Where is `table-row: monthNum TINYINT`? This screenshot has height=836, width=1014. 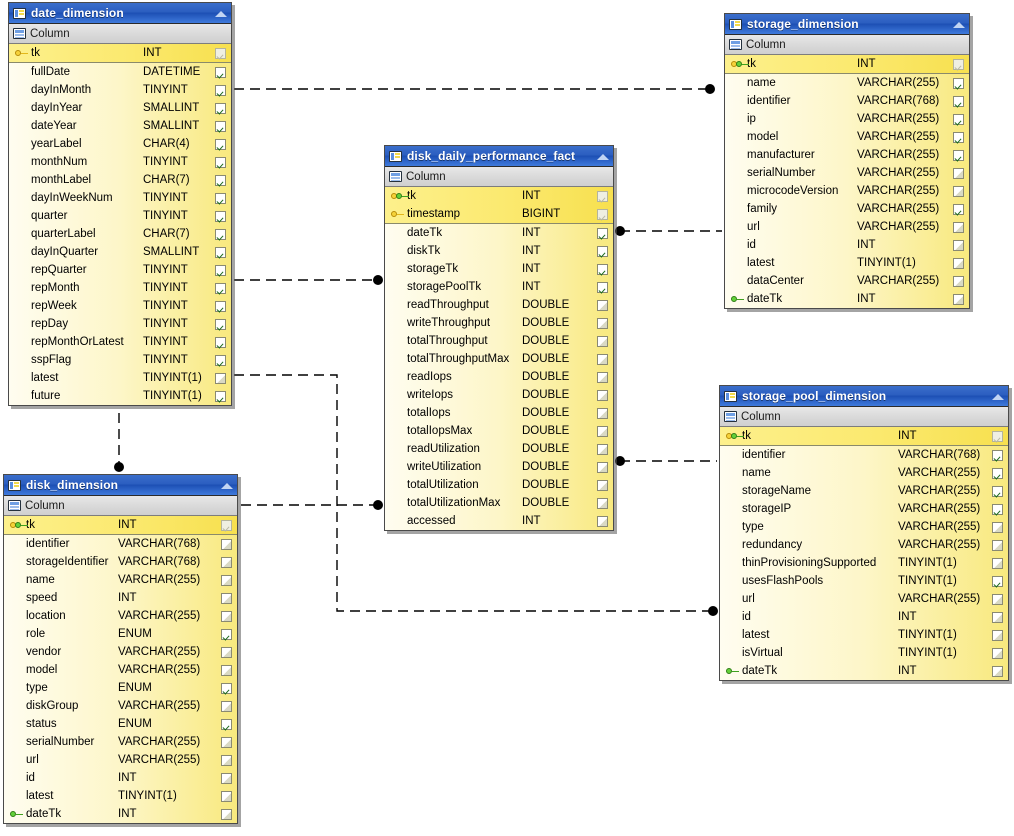 table-row: monthNum TINYINT is located at coordinates (120, 162).